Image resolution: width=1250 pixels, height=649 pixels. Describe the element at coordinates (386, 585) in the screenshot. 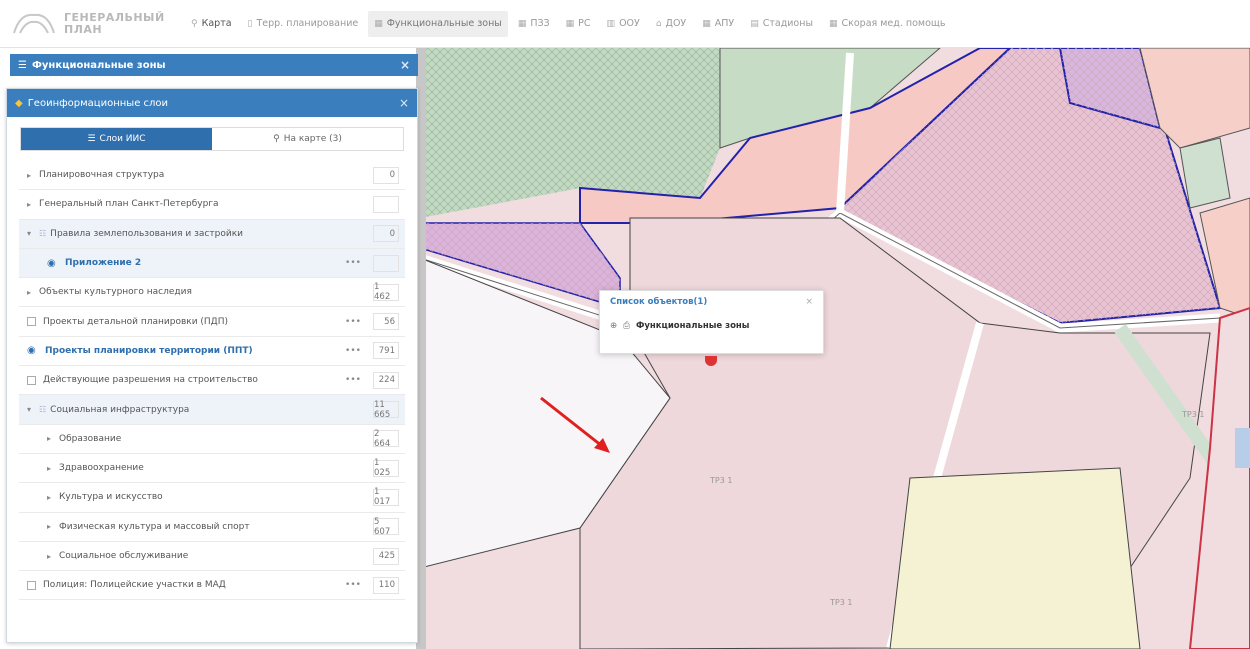

I see `layer-count-badge: 110` at that location.